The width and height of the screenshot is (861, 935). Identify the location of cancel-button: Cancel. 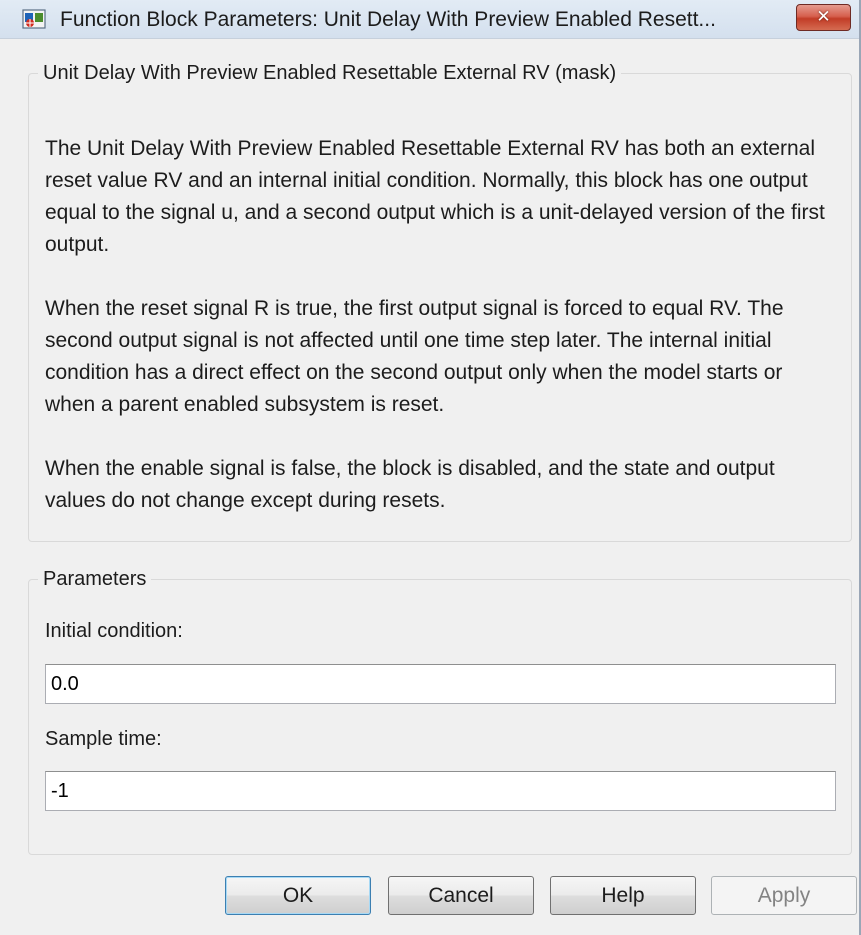
(461, 895).